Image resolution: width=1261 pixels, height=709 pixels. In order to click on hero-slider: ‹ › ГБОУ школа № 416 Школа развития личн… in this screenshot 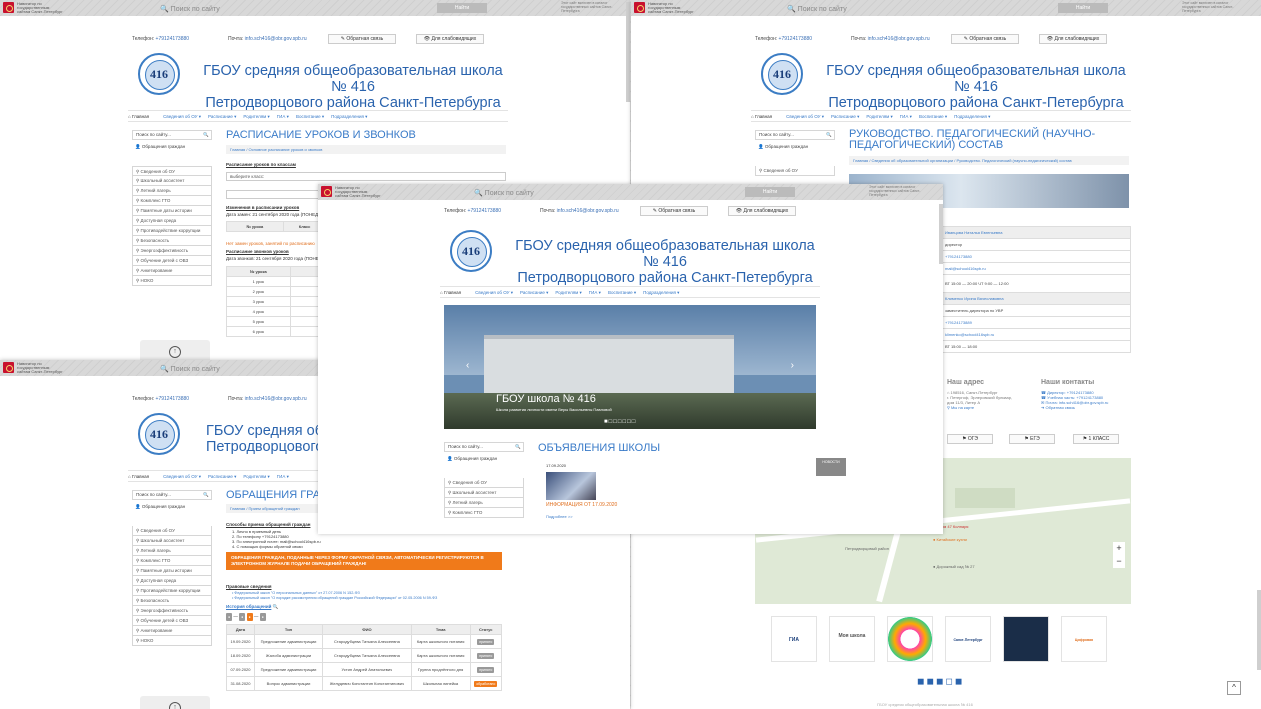, I will do `click(630, 367)`.